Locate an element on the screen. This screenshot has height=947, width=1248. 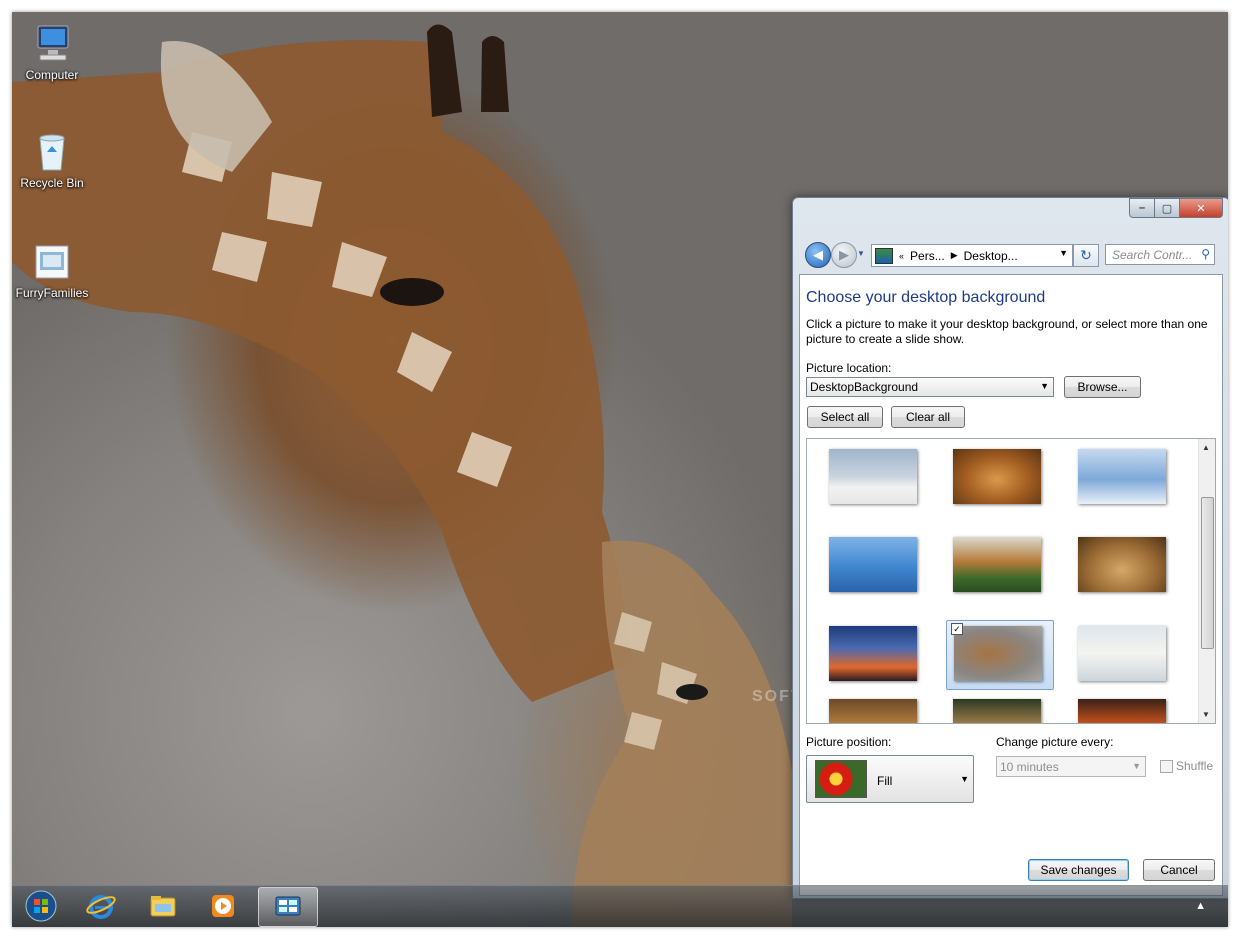
change-picture-select: 10 minutes ▼ is located at coordinates (1071, 766).